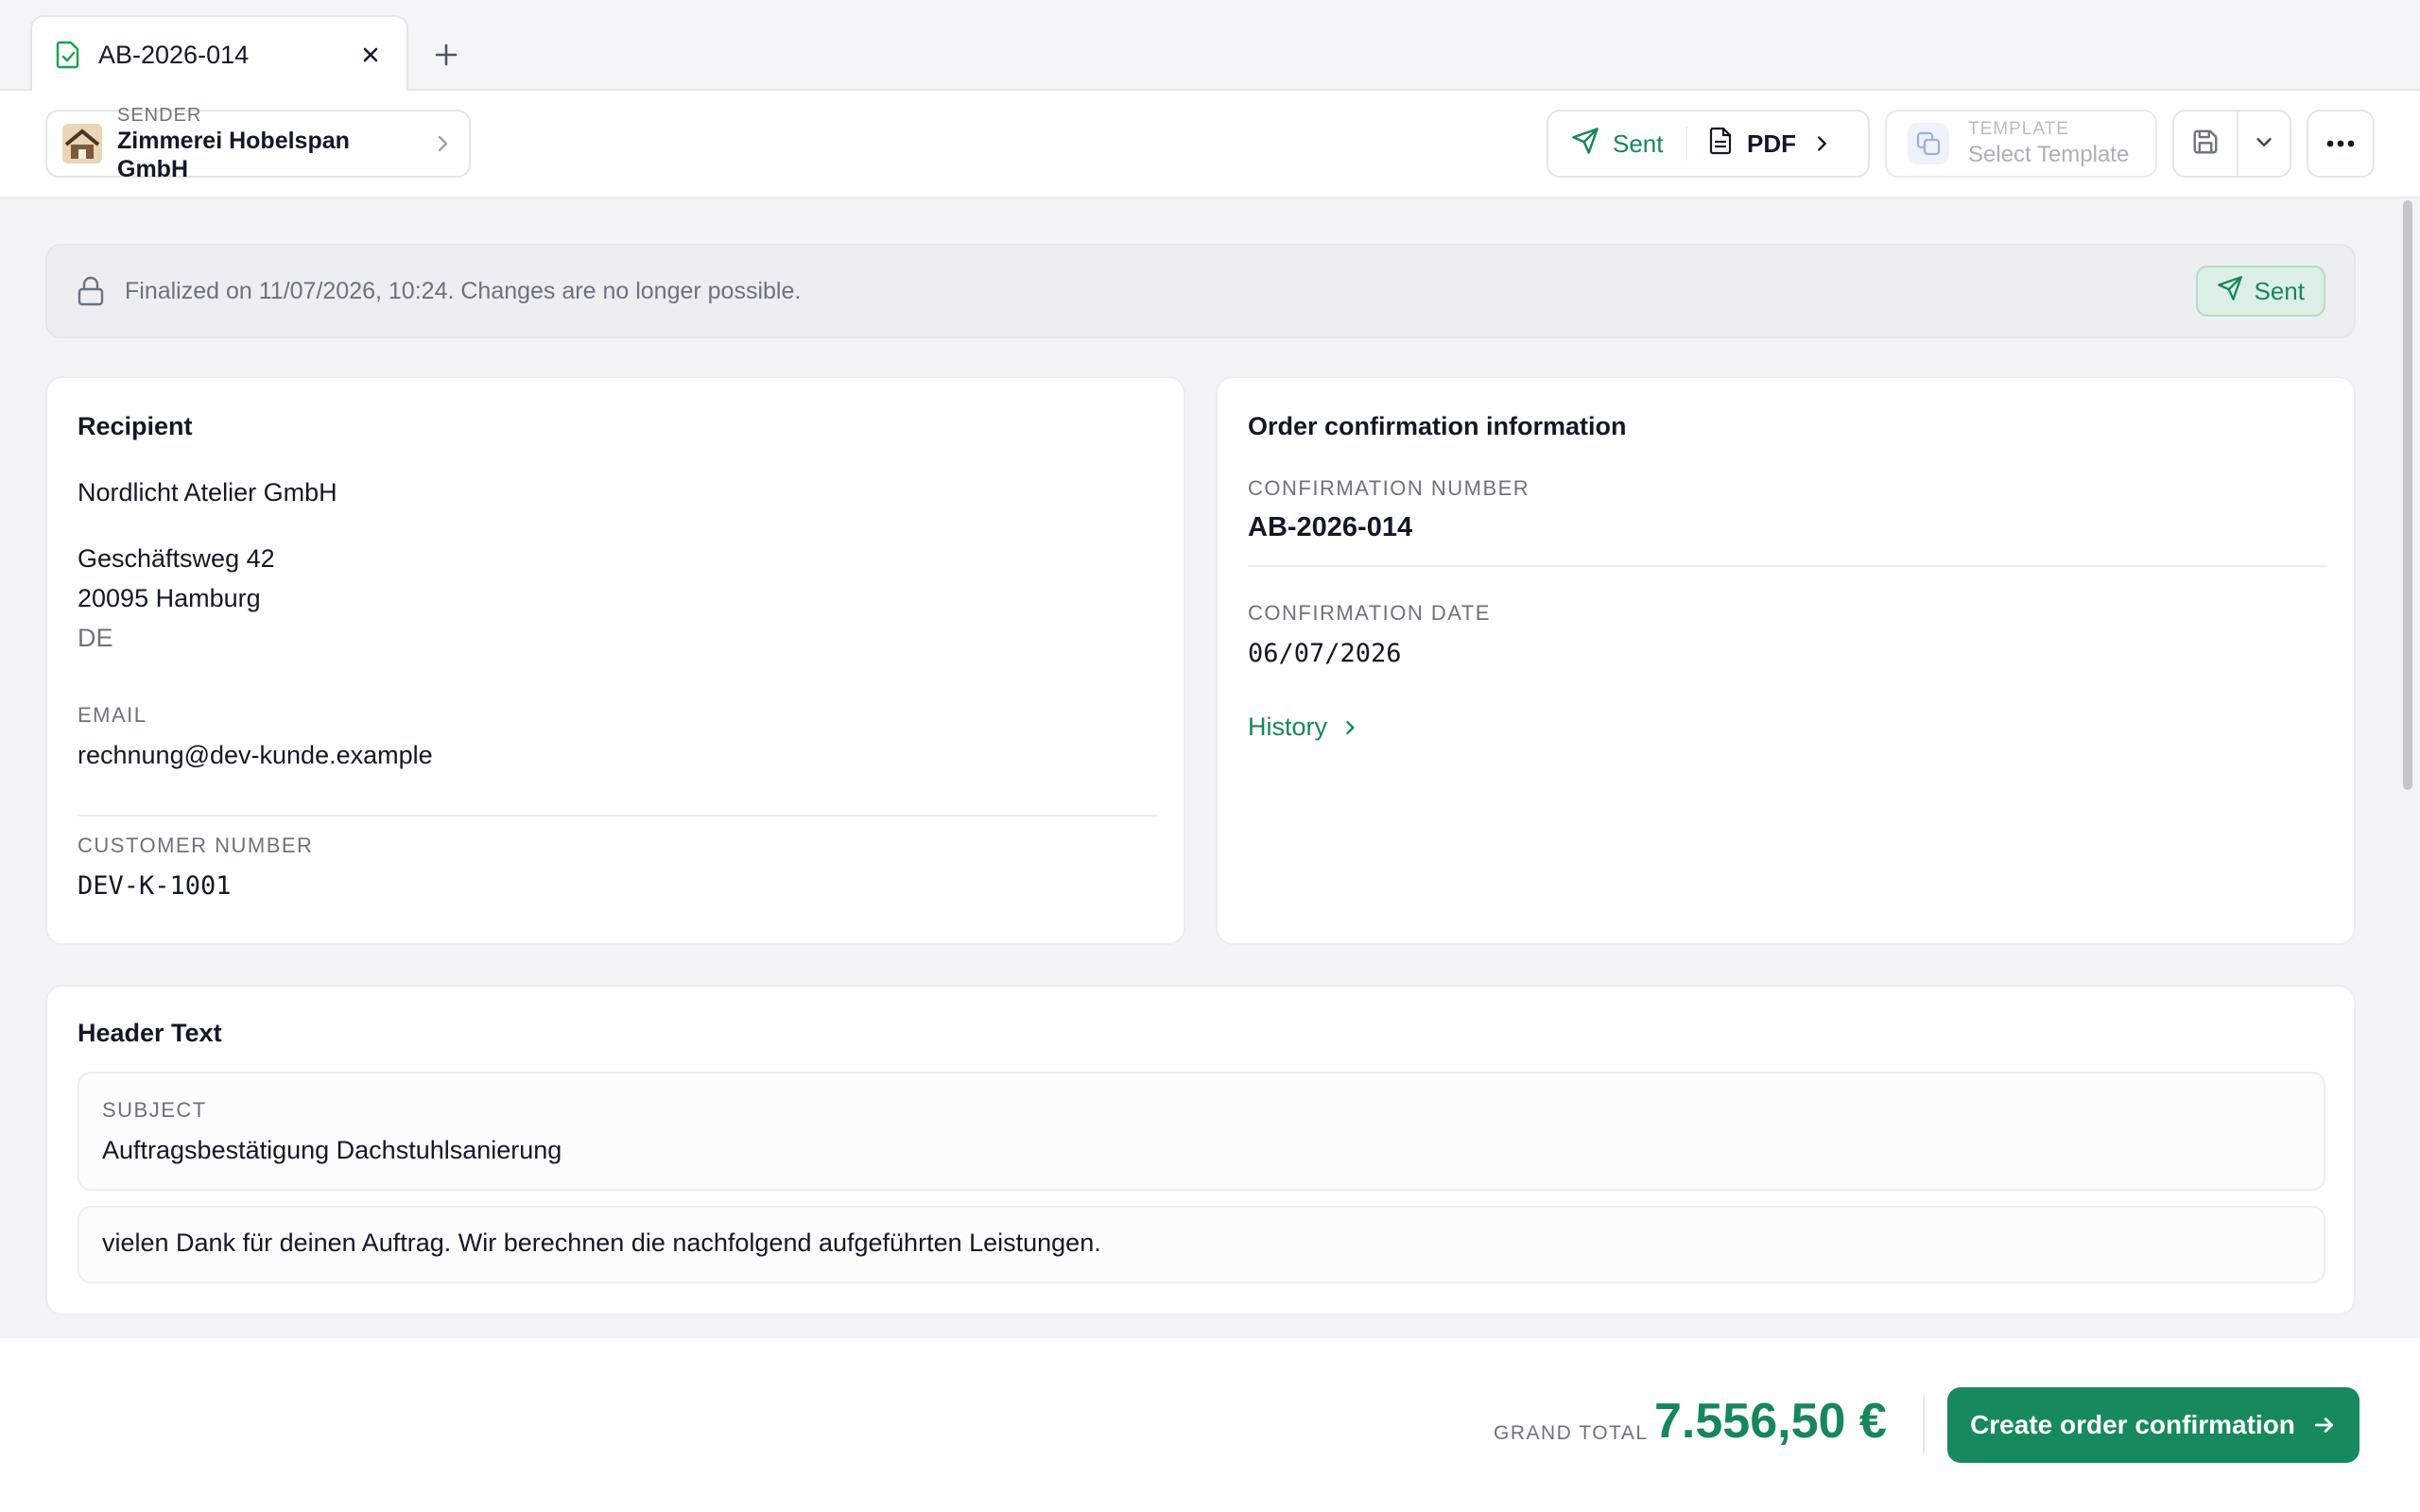  Describe the element at coordinates (95, 638) in the screenshot. I see `recipient-country: DE` at that location.